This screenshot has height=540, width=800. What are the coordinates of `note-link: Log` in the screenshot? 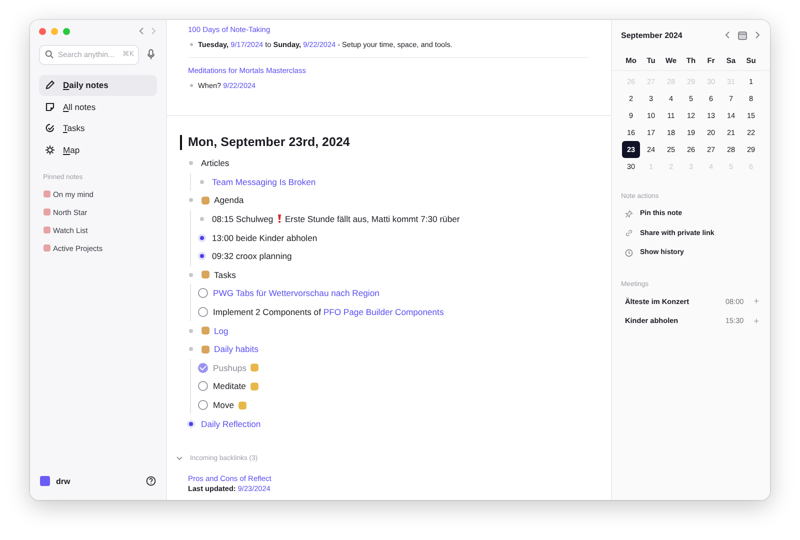 It's located at (221, 331).